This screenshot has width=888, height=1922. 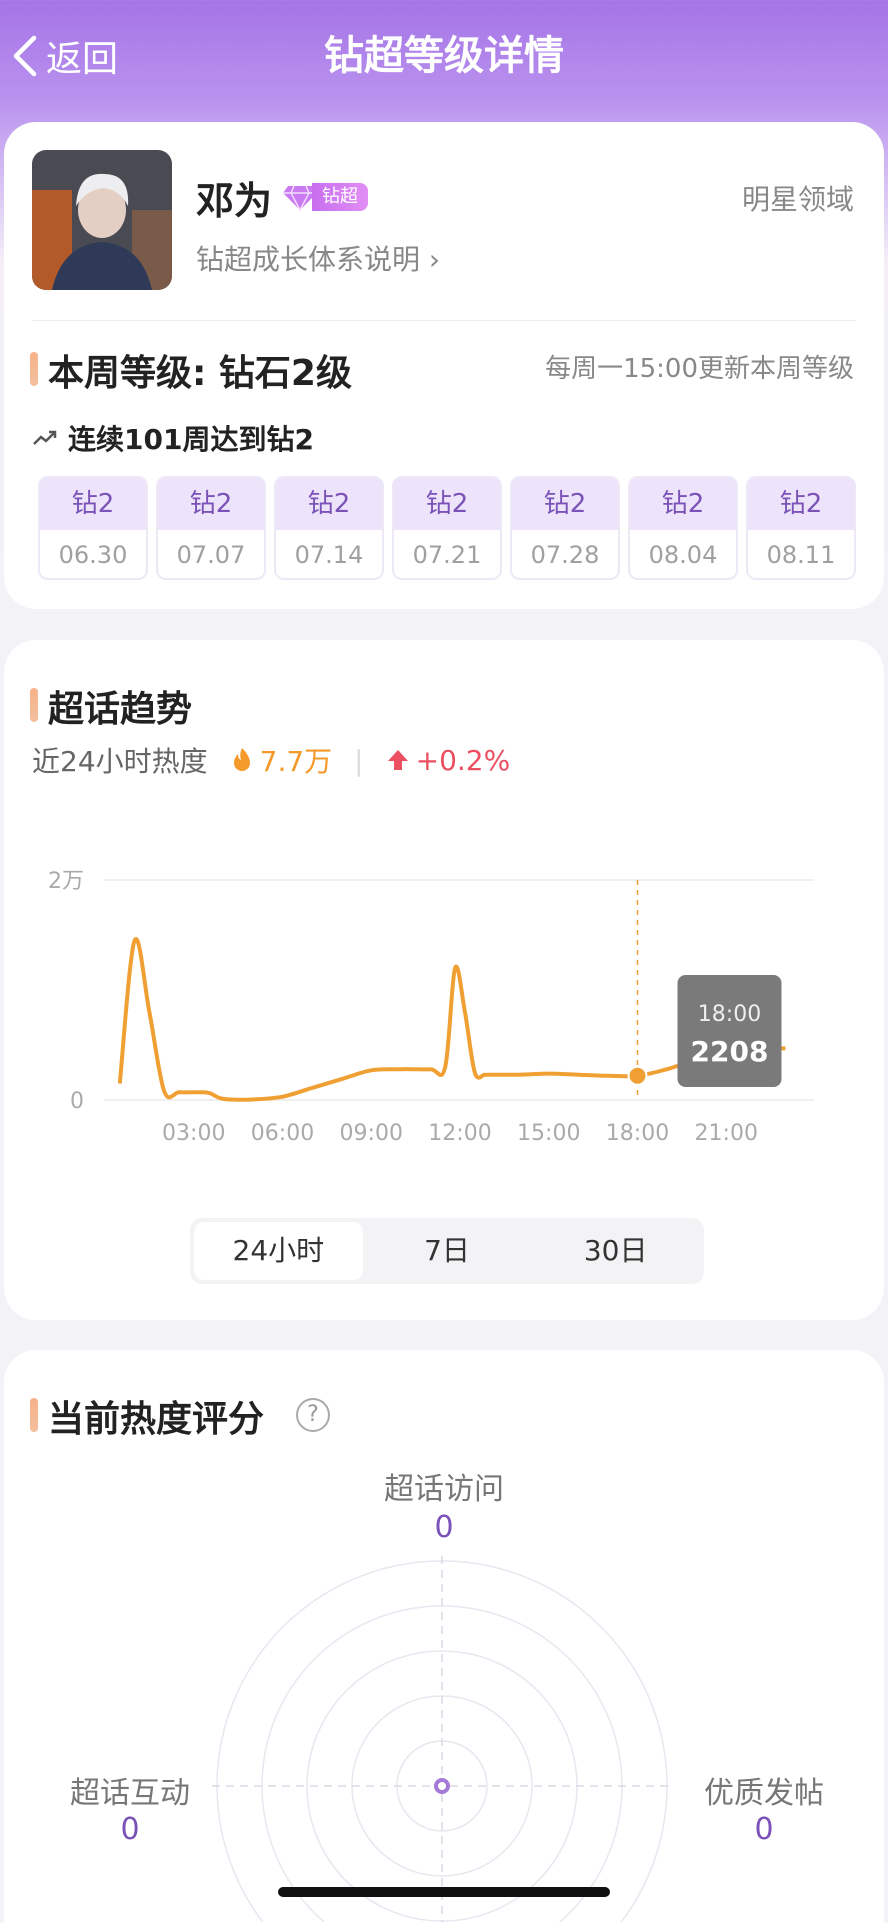 What do you see at coordinates (797, 199) in the screenshot?
I see `domain-label: 明星领域` at bounding box center [797, 199].